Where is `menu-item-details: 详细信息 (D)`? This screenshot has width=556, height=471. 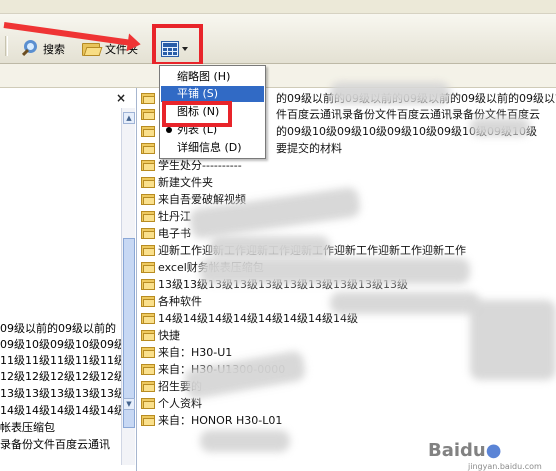 menu-item-details: 详细信息 (D) is located at coordinates (212, 148).